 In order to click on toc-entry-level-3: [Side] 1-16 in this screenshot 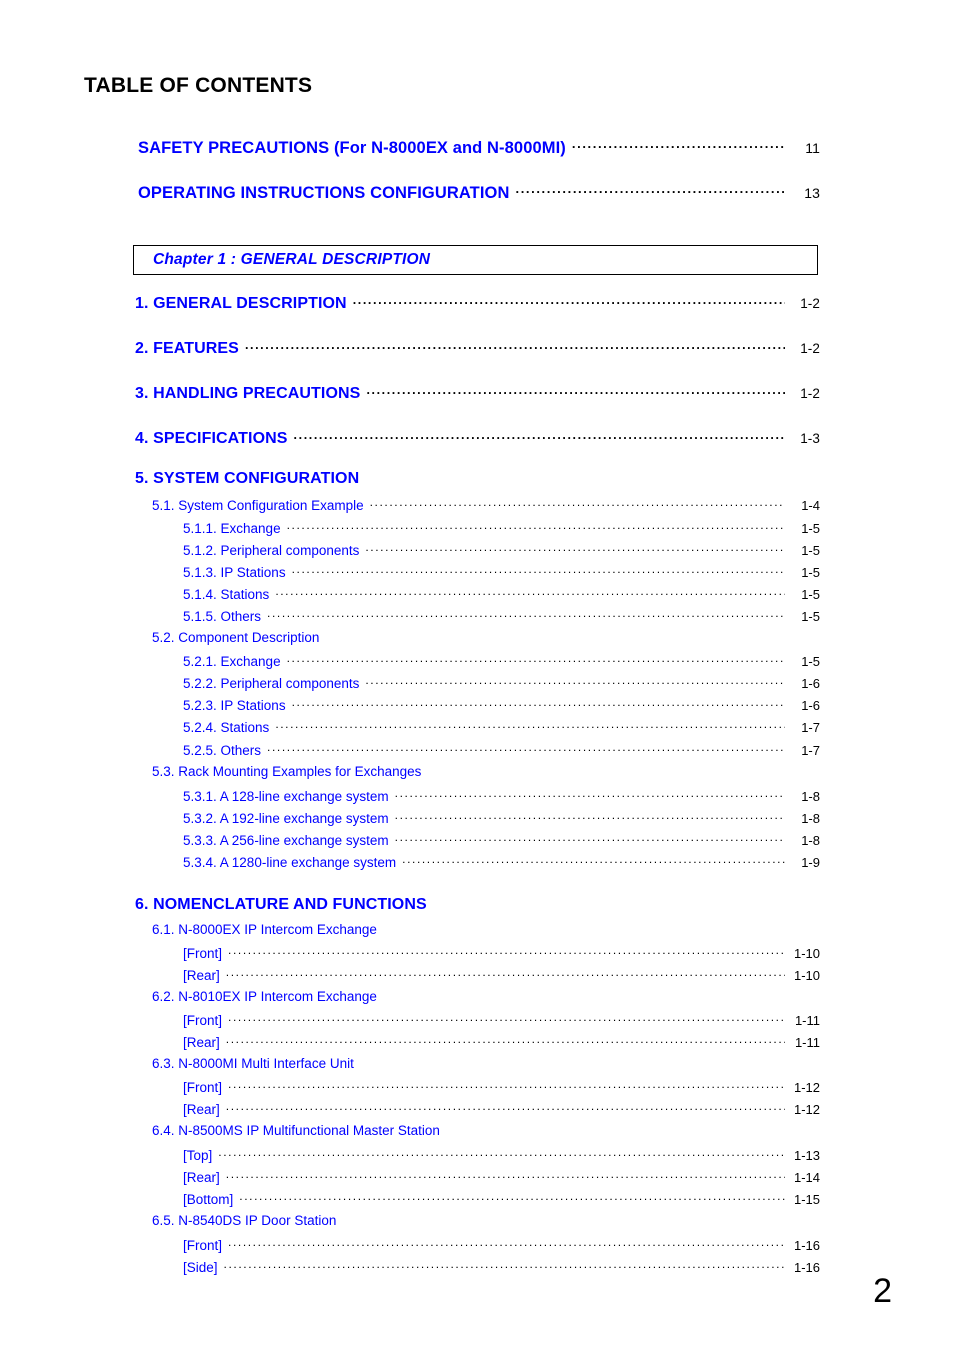, I will do `click(501, 1266)`.